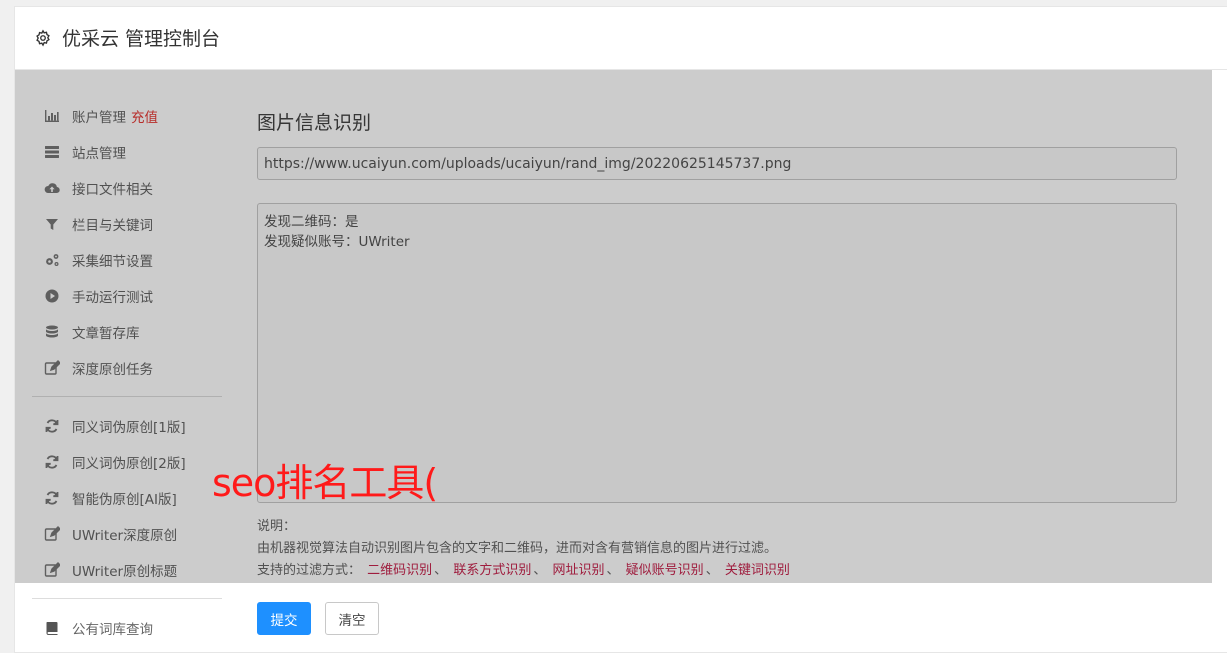 The width and height of the screenshot is (1227, 653). Describe the element at coordinates (52, 152) in the screenshot. I see `server-icon` at that location.